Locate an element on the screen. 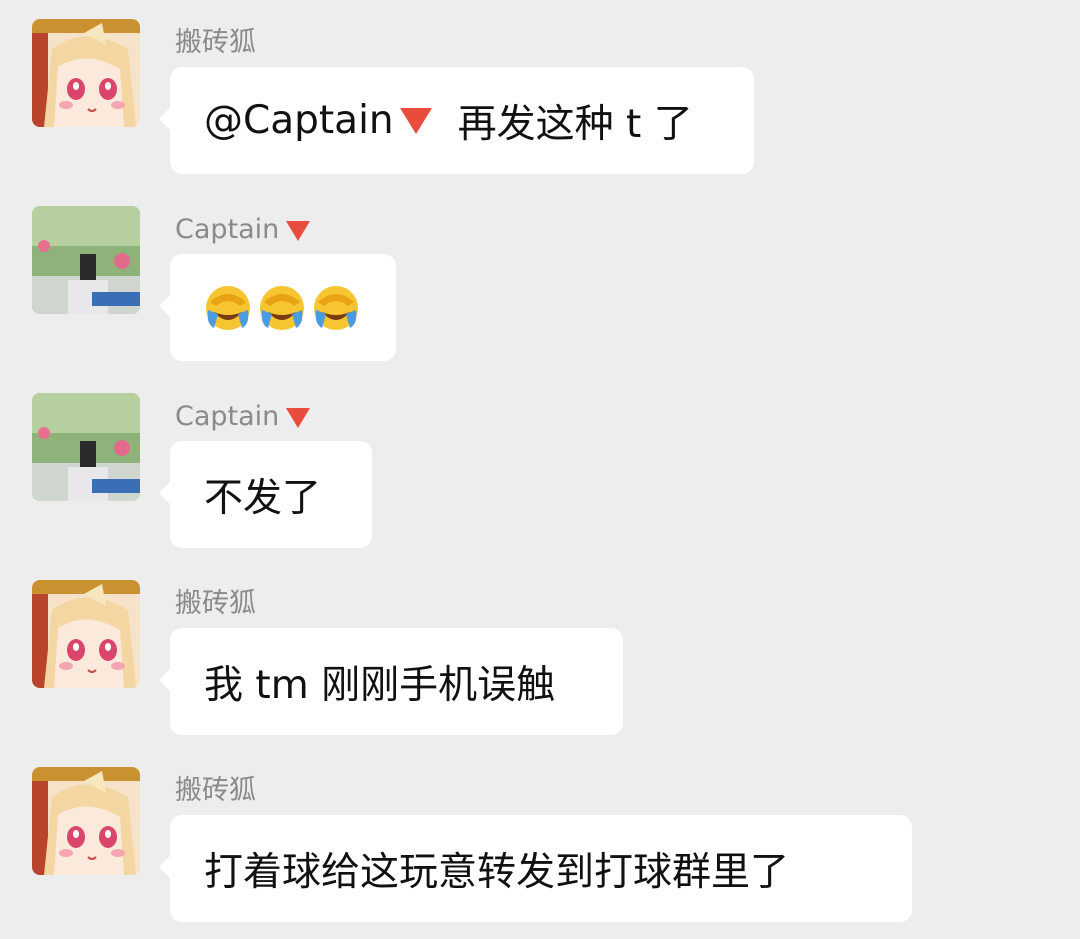 The height and width of the screenshot is (939, 1080). message-text: 打着球给这玩意转发到打球群里了 is located at coordinates (497, 872).